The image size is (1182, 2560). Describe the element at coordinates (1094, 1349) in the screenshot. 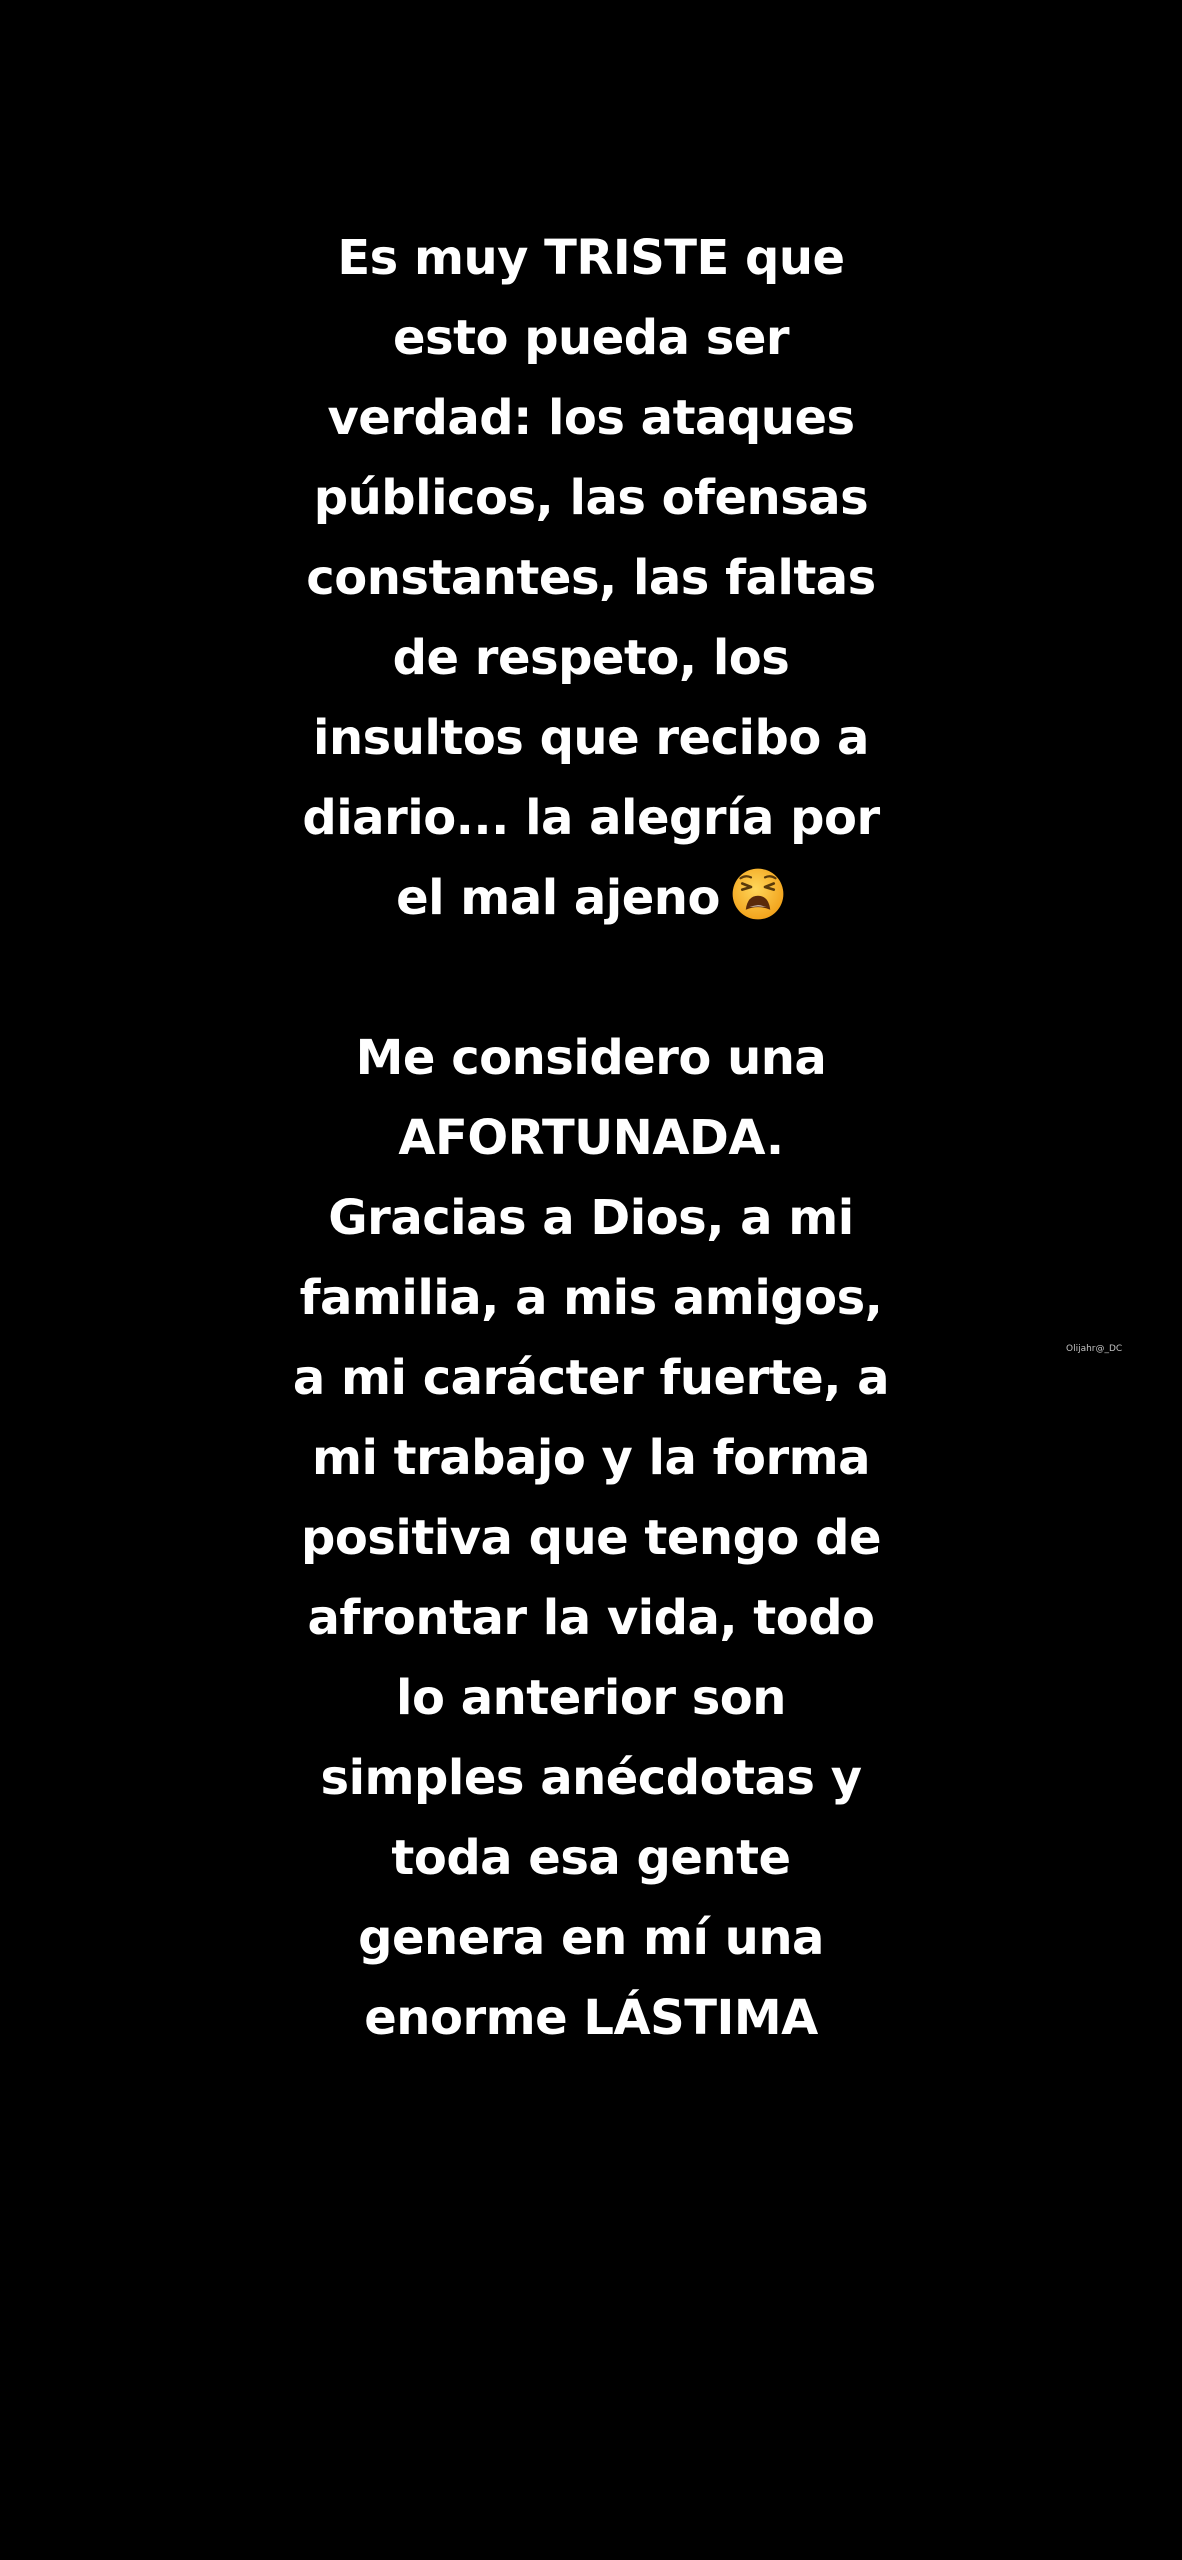

I see `watermark-text: Olijahr@_DC` at that location.